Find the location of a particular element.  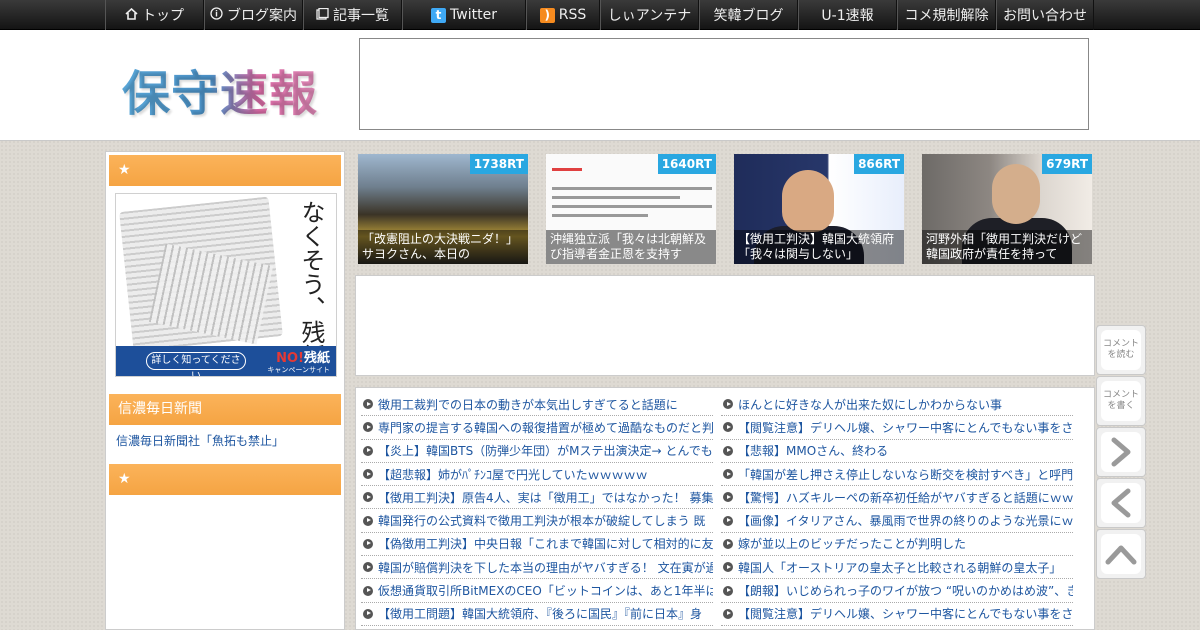

list-item: 【徴用工問題】韓国大統領府、『後ろに国民』『前に日本』身 is located at coordinates (537, 614).